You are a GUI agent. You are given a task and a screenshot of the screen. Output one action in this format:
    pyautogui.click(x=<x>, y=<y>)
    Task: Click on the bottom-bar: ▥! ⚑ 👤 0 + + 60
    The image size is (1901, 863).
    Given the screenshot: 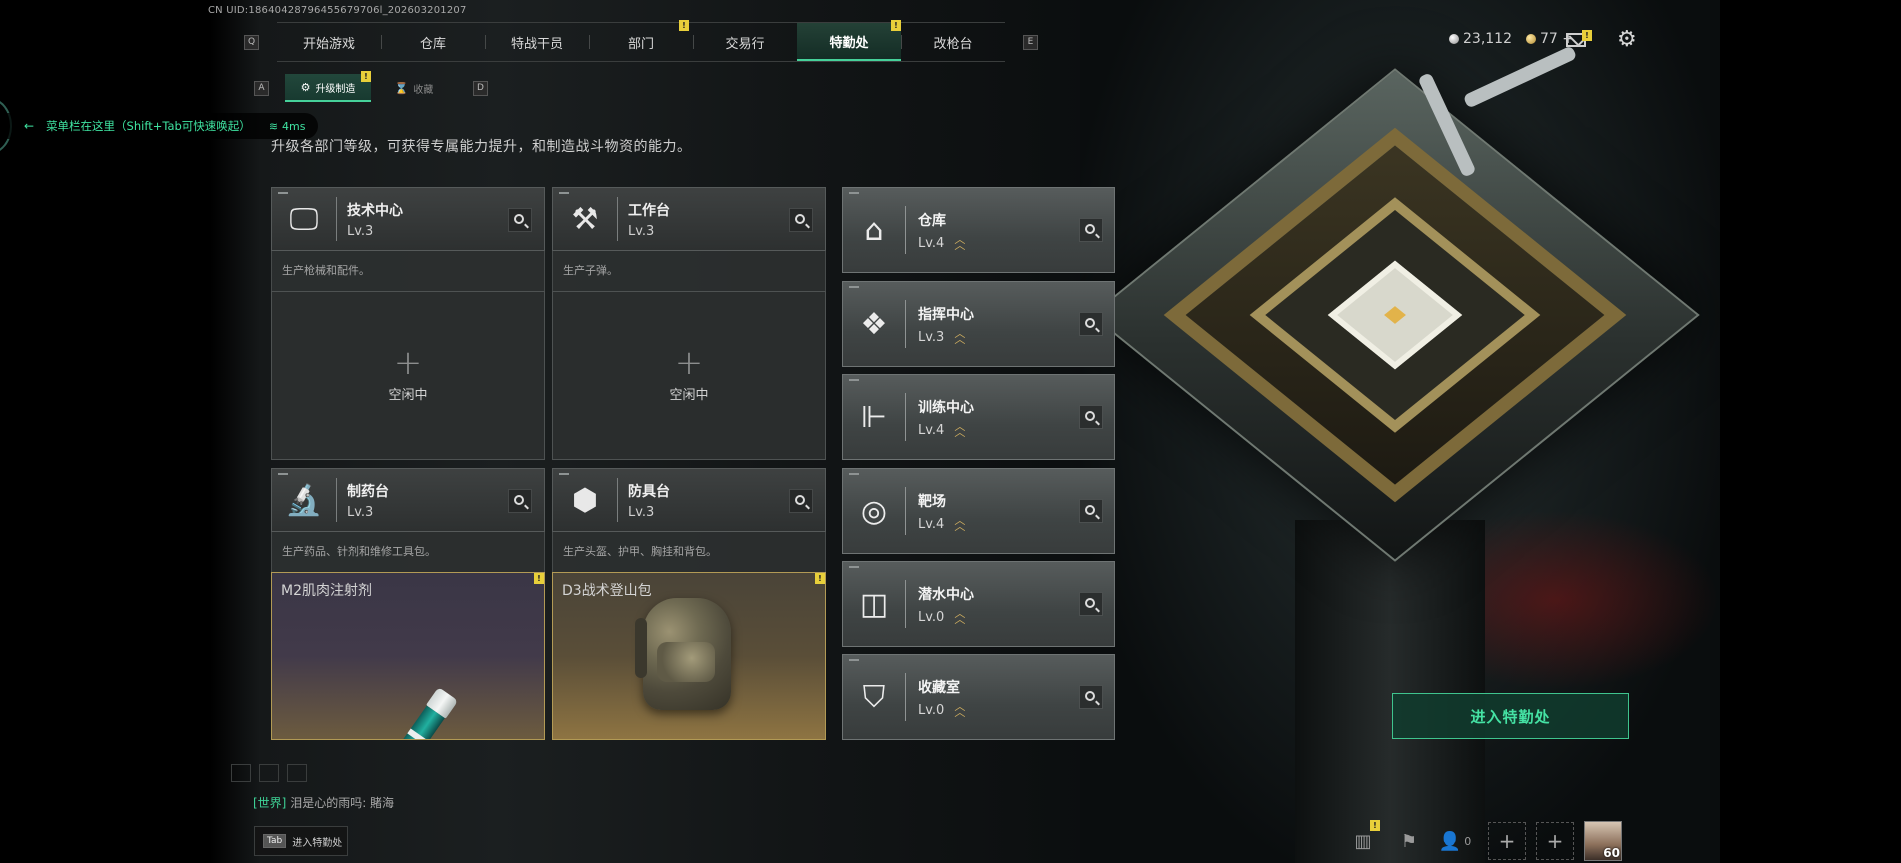 What is the action you would take?
    pyautogui.click(x=1481, y=841)
    